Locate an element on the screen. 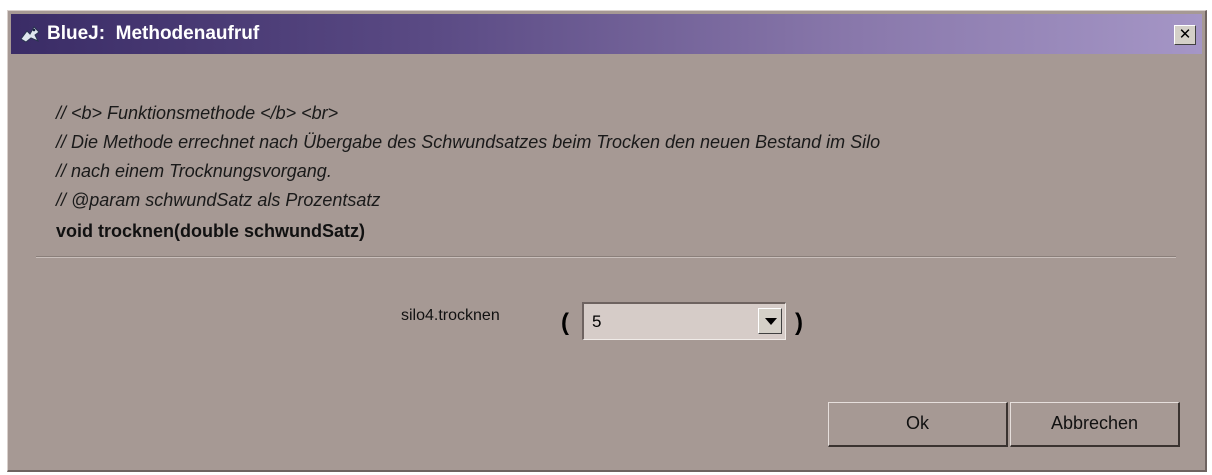  close-icon: ✕ is located at coordinates (1185, 34).